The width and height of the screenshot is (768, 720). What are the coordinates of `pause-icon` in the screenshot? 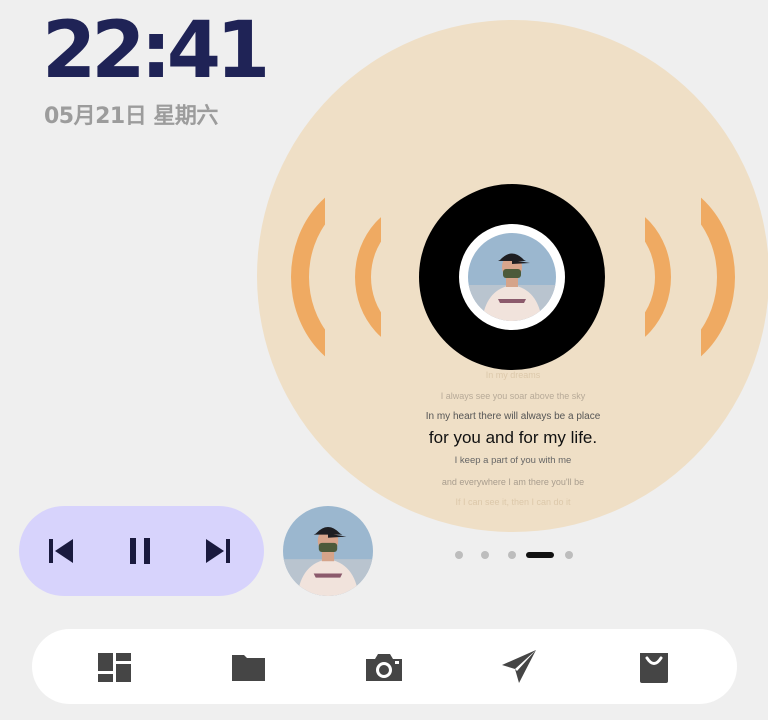 It's located at (140, 551).